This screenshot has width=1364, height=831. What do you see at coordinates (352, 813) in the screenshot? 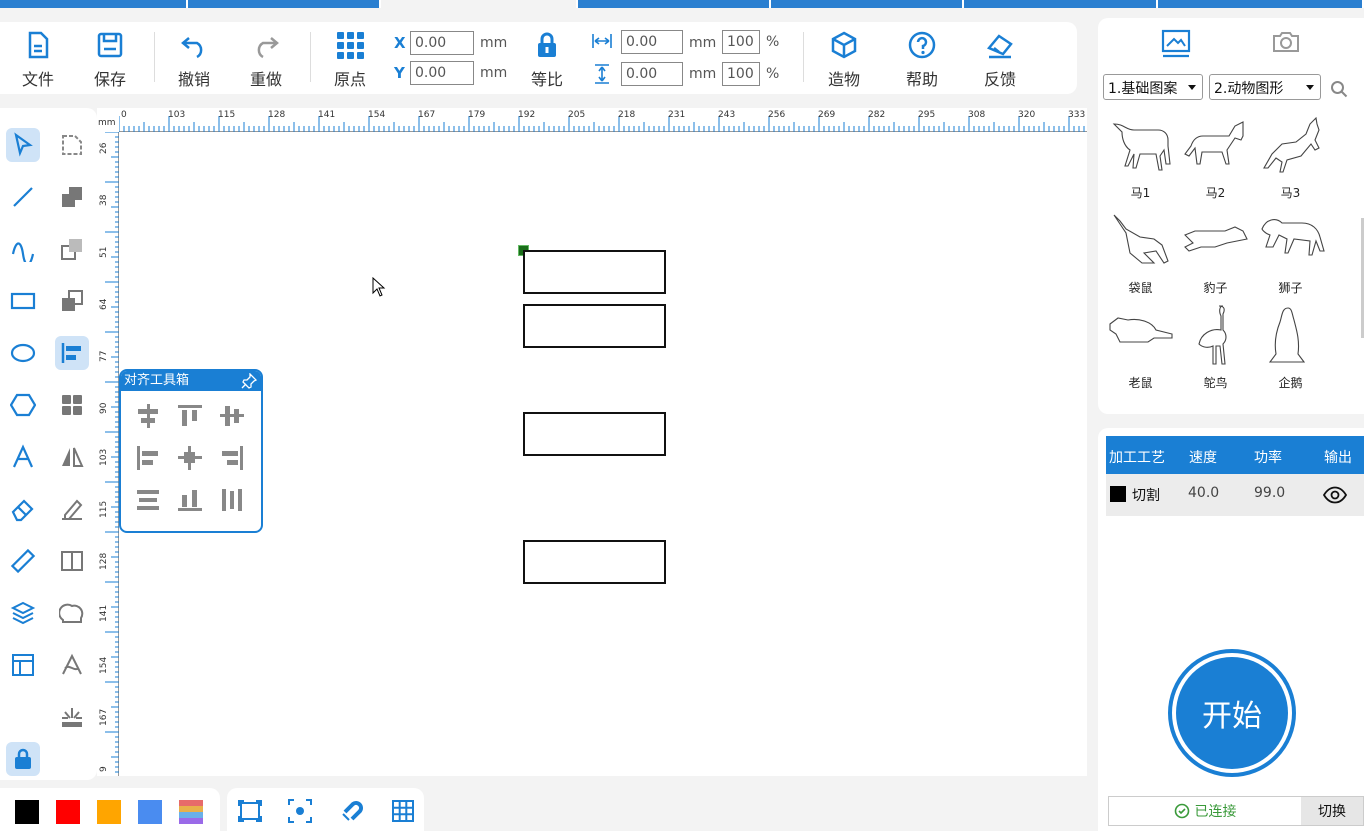
I see `snap-button` at bounding box center [352, 813].